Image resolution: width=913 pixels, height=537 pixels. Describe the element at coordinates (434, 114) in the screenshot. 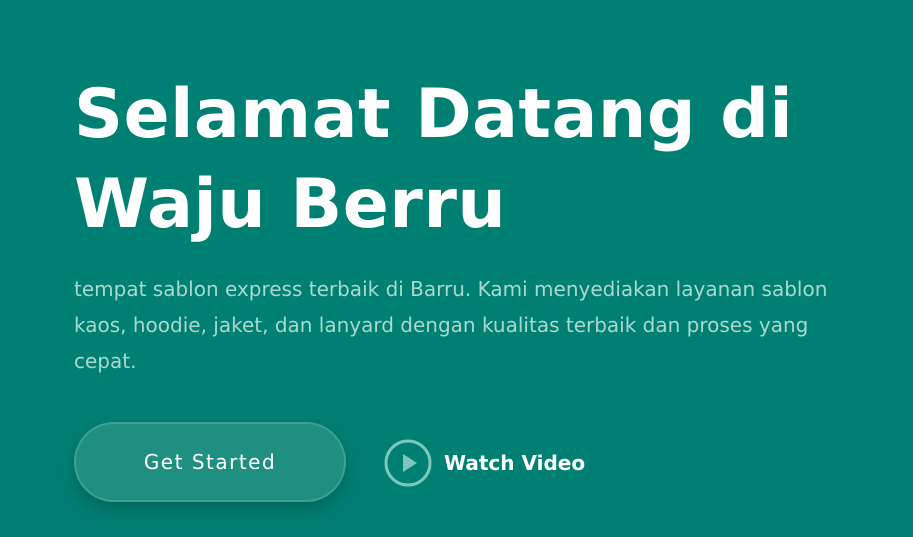

I see `hero-title-line-1: Selamat Datang di` at that location.